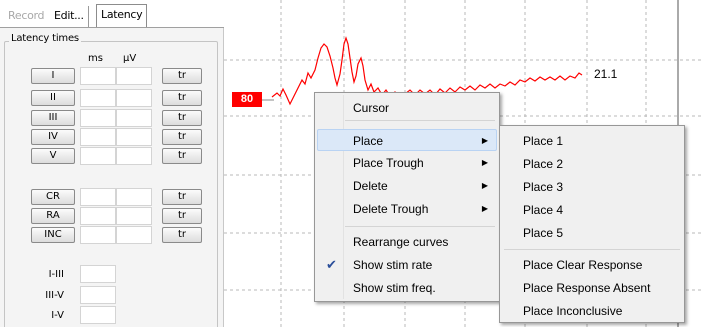 Image resolution: width=701 pixels, height=327 pixels. I want to click on submenu-separator, so click(592, 249).